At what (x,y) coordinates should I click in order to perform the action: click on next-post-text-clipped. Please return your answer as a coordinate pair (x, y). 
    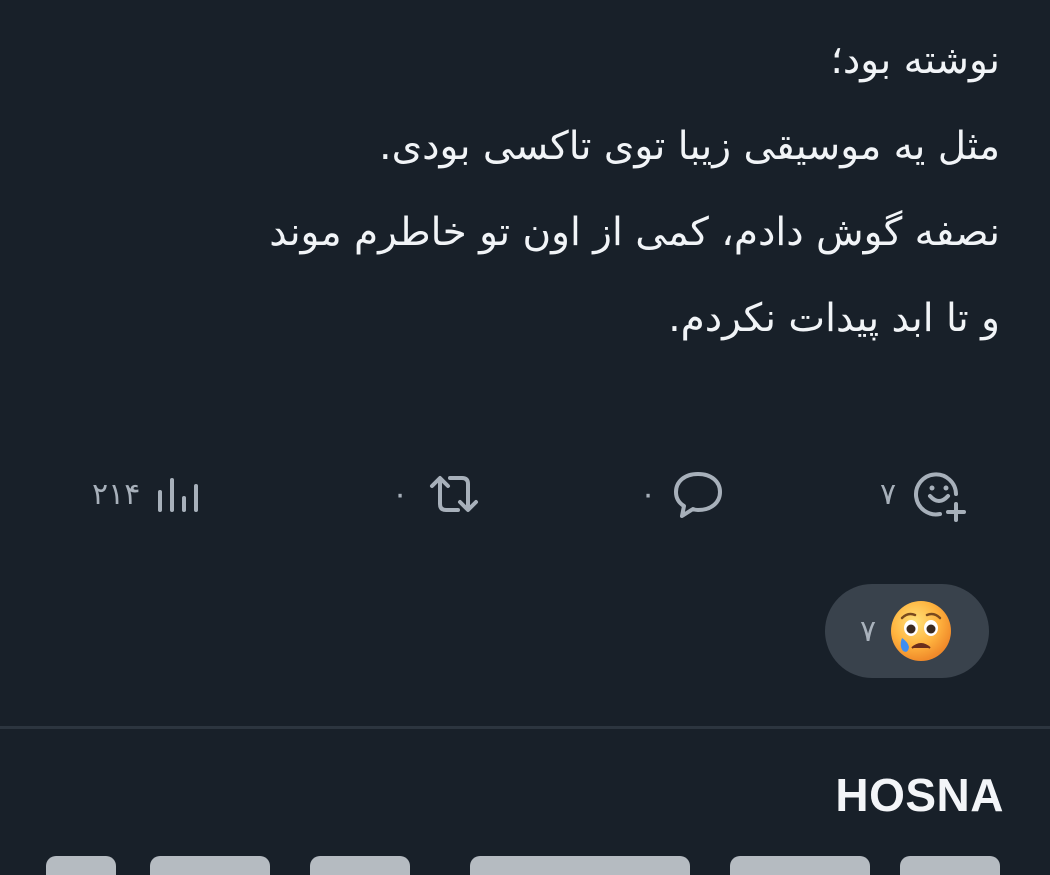
    Looking at the image, I should click on (525, 863).